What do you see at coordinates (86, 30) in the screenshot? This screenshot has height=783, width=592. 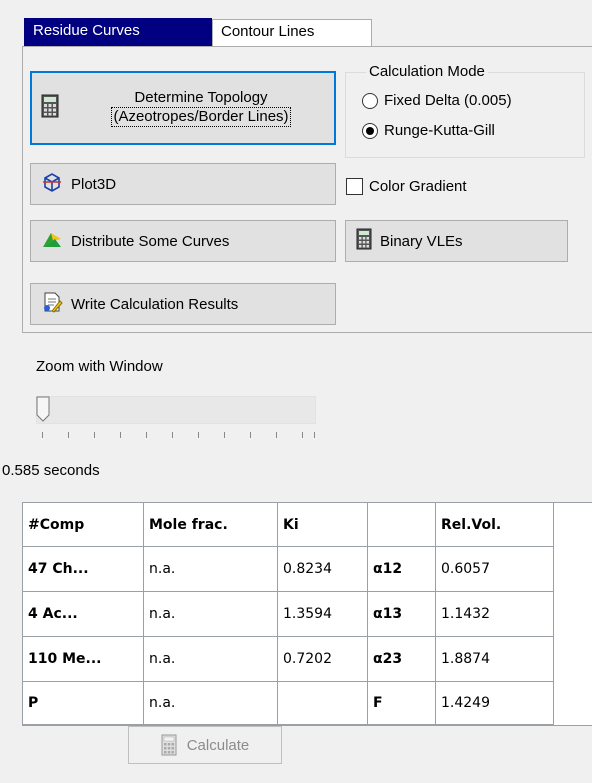 I see `tab-residue-curves-label: Residue Curves` at bounding box center [86, 30].